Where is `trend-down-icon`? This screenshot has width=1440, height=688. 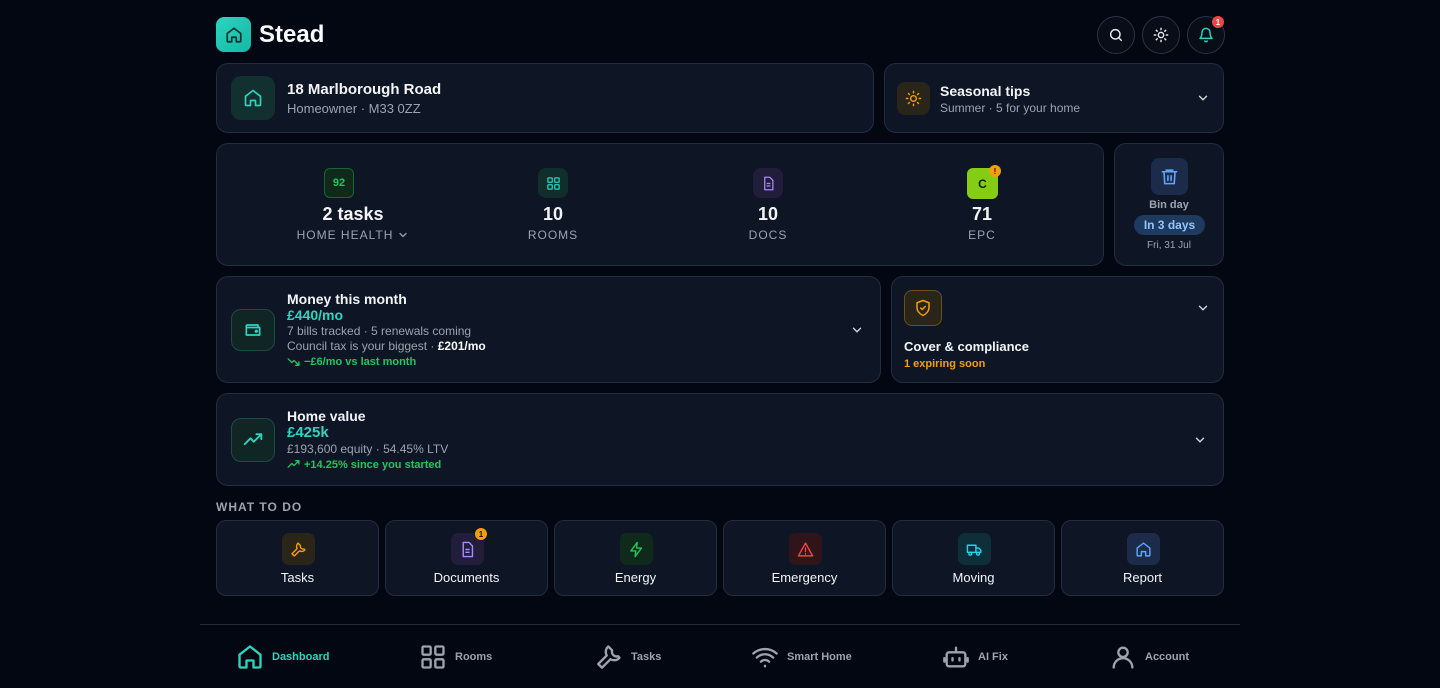
trend-down-icon is located at coordinates (293, 362).